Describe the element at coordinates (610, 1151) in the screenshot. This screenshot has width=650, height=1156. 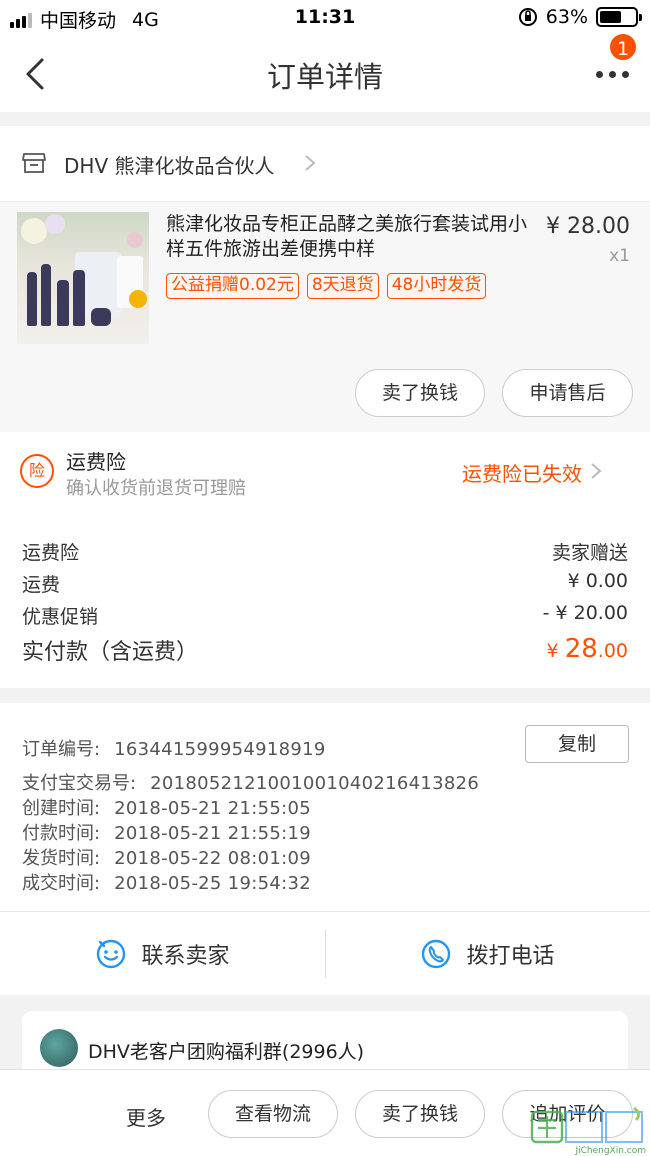
I see `watermark-text: JiChengXin.com` at that location.